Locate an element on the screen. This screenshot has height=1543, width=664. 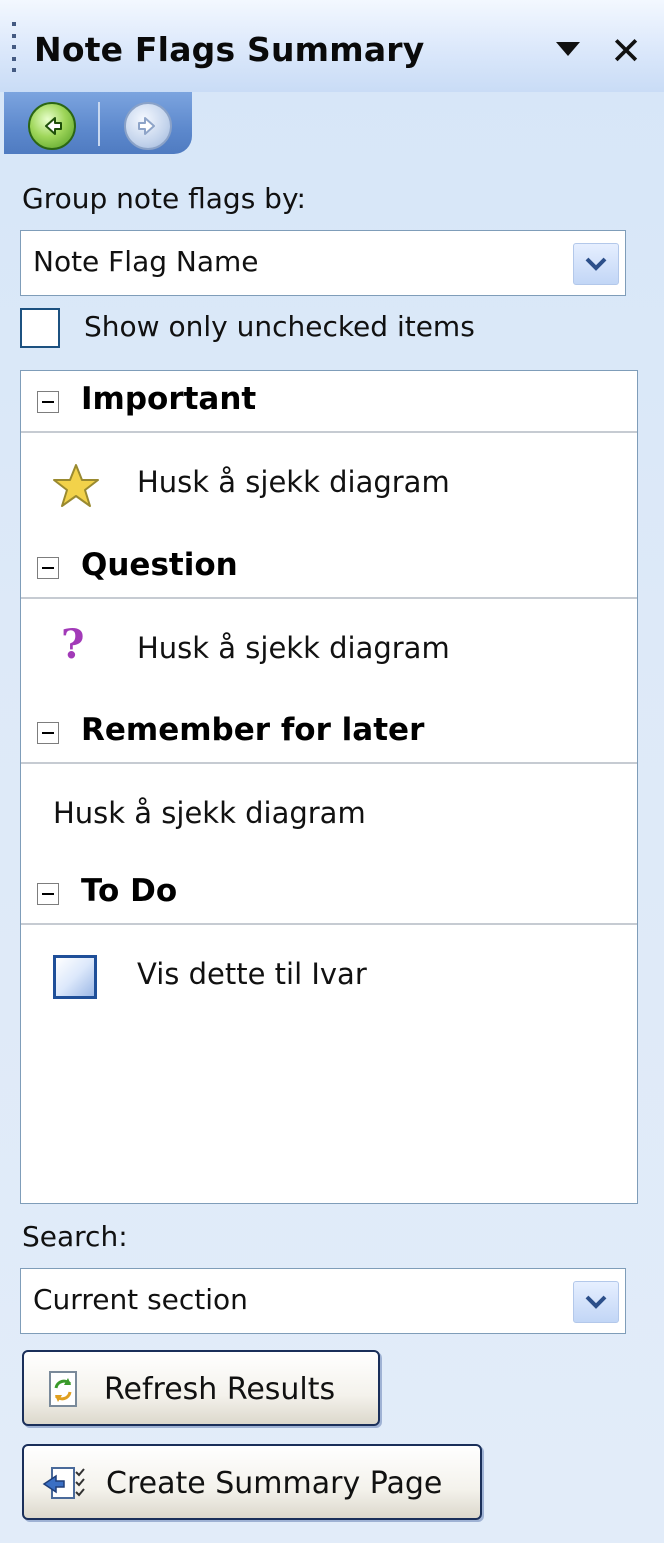
summary-page-icon is located at coordinates (63, 1483).